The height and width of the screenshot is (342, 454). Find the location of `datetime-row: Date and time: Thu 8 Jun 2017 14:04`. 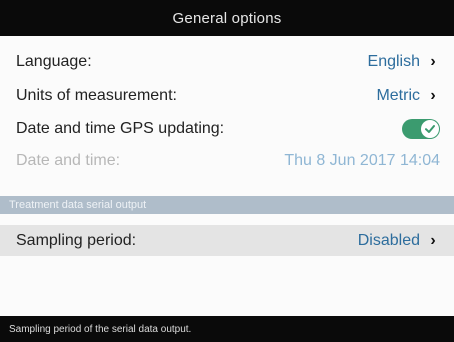

datetime-row: Date and time: Thu 8 Jun 2017 14:04 is located at coordinates (227, 161).